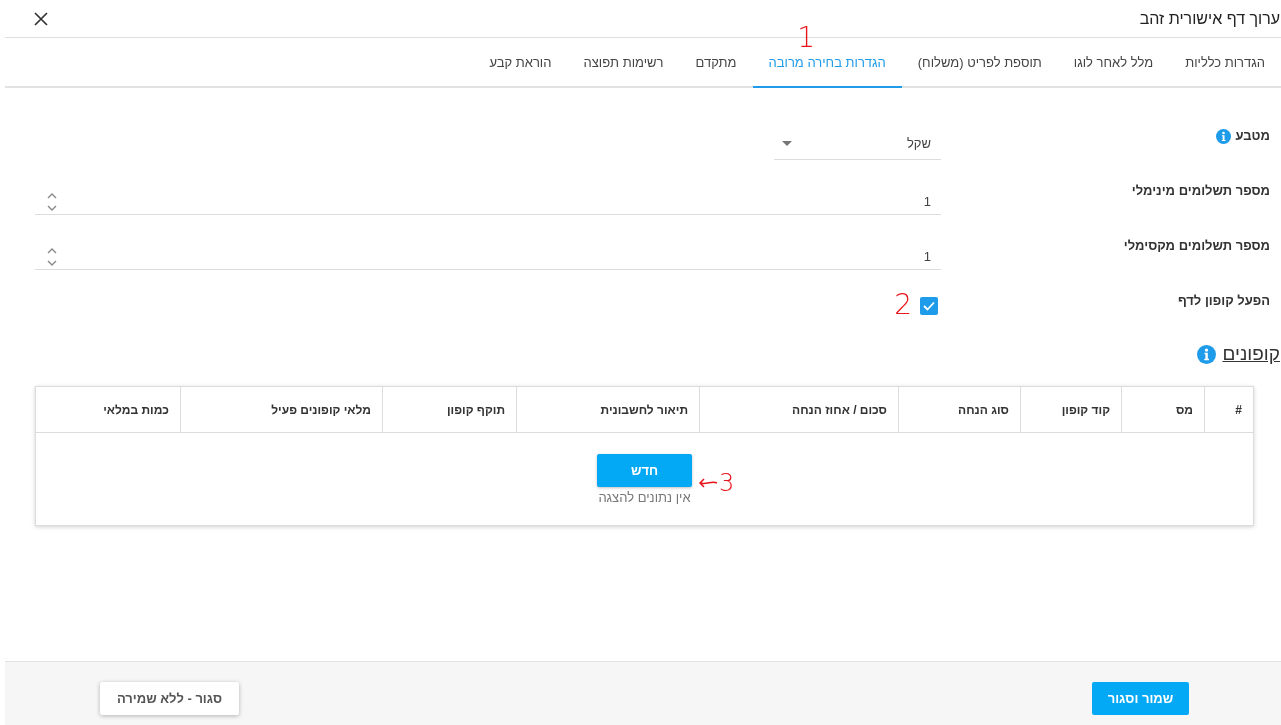  I want to click on column-header: תוקף קופון, so click(449, 409).